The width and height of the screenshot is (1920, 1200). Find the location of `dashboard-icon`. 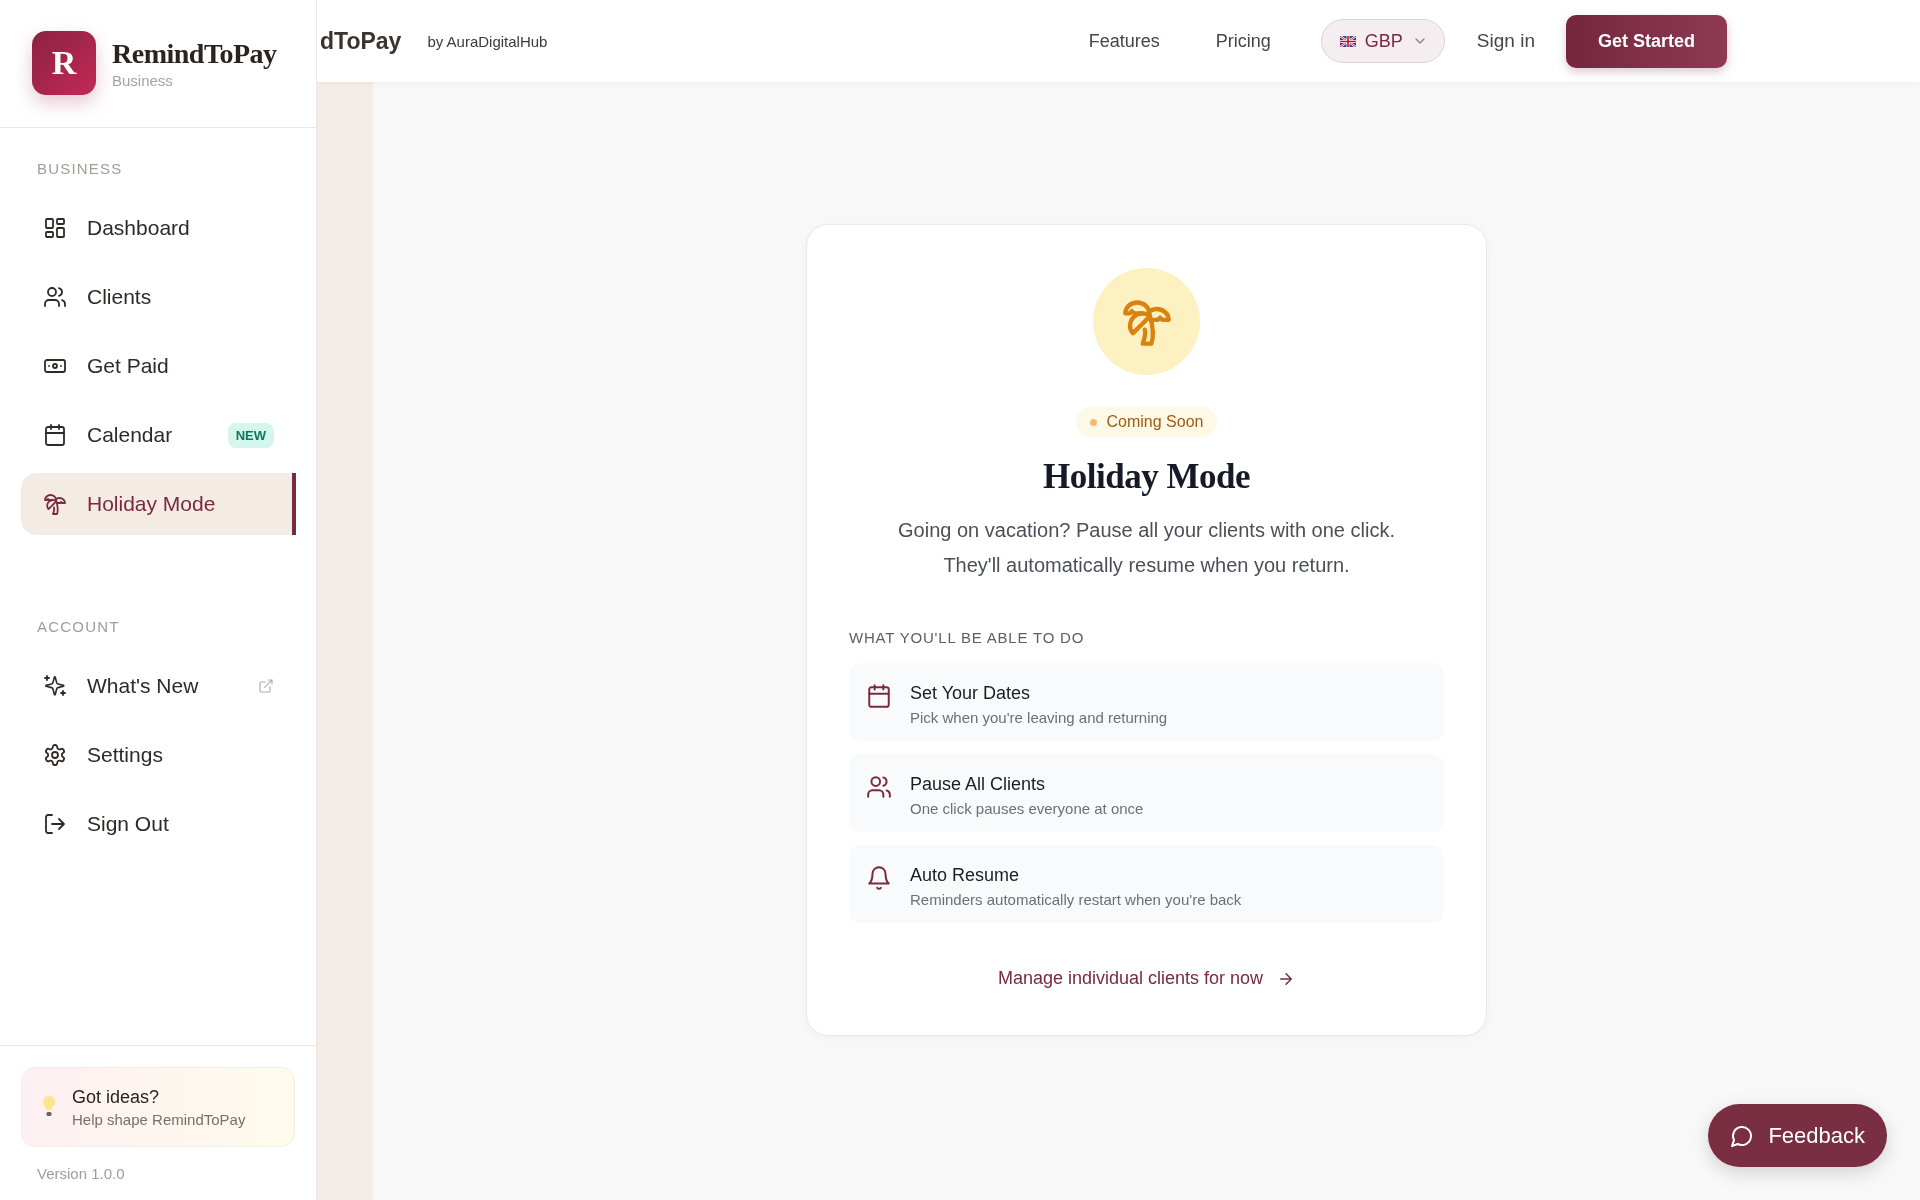

dashboard-icon is located at coordinates (55, 228).